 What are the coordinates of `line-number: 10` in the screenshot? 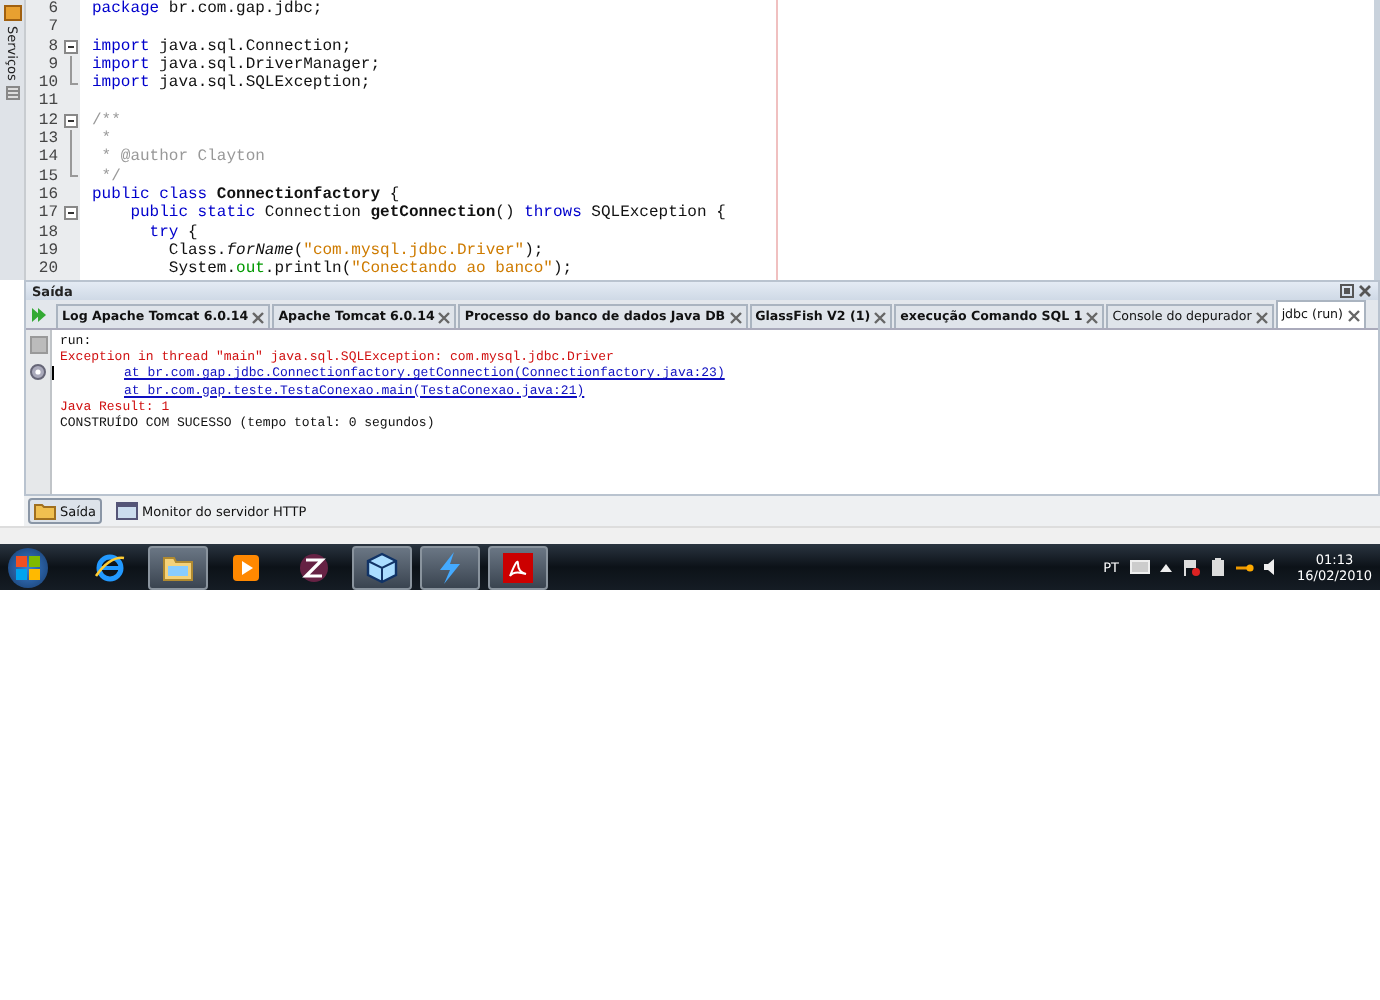 It's located at (48, 83).